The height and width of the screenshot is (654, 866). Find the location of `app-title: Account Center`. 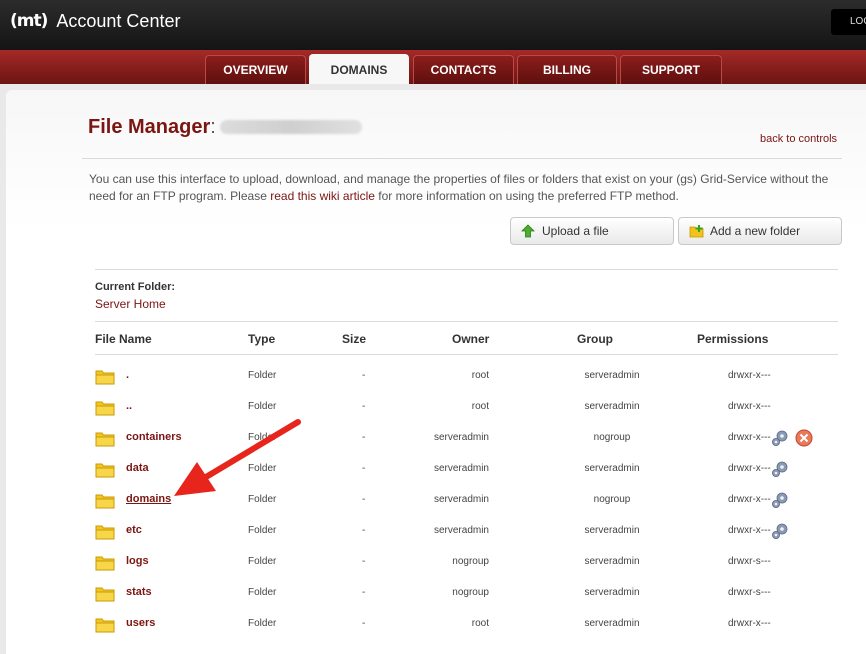

app-title: Account Center is located at coordinates (118, 20).